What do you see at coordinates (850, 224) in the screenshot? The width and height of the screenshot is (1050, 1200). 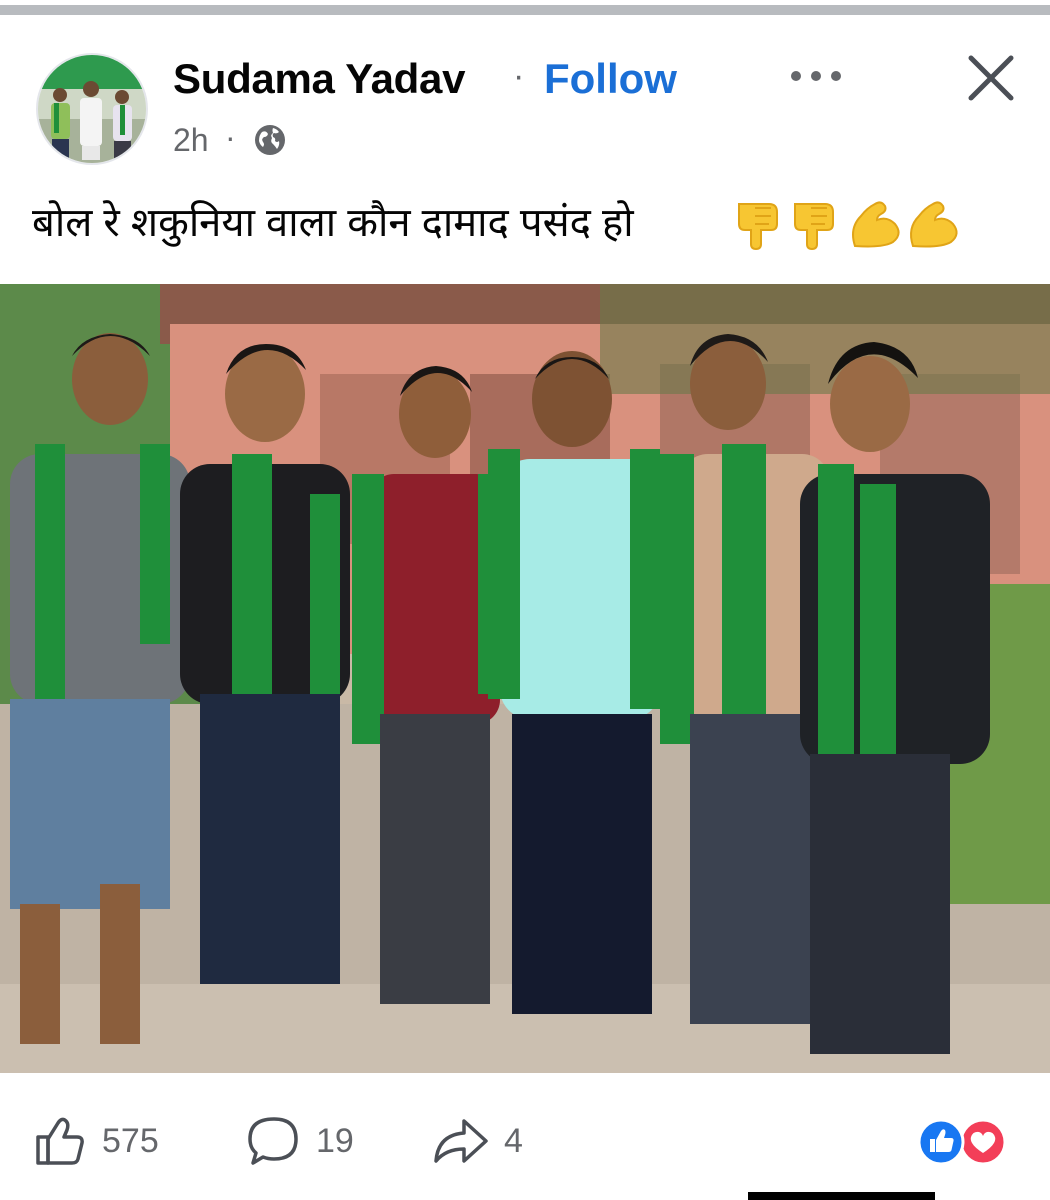 I see `caption-emojis` at bounding box center [850, 224].